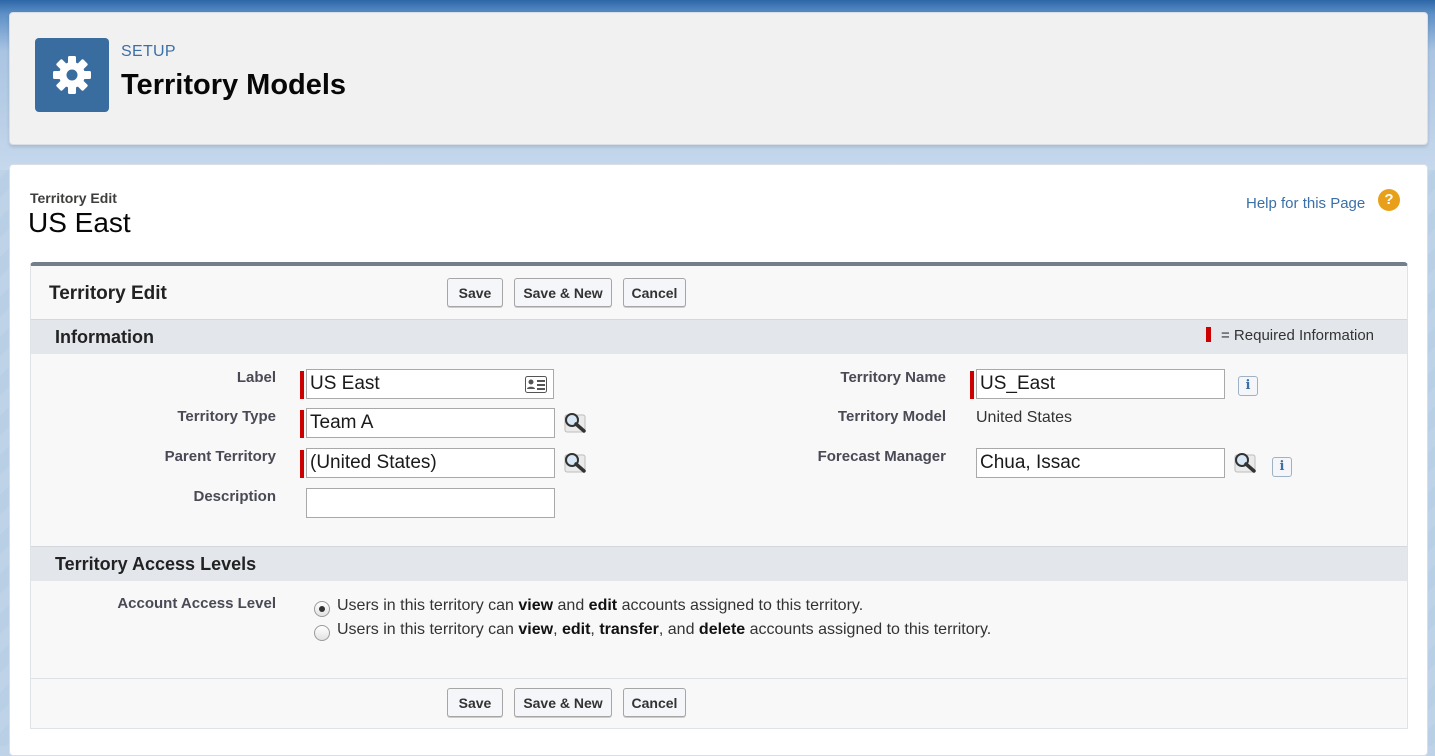 The height and width of the screenshot is (756, 1435). Describe the element at coordinates (148, 52) in the screenshot. I see `setup-label: SETUP` at that location.